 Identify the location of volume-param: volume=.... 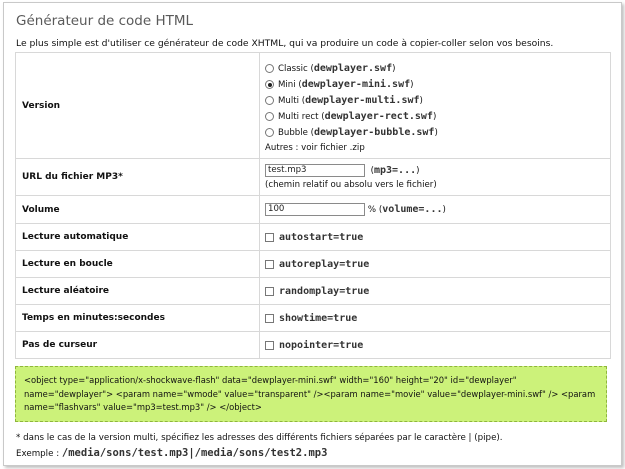
(412, 209).